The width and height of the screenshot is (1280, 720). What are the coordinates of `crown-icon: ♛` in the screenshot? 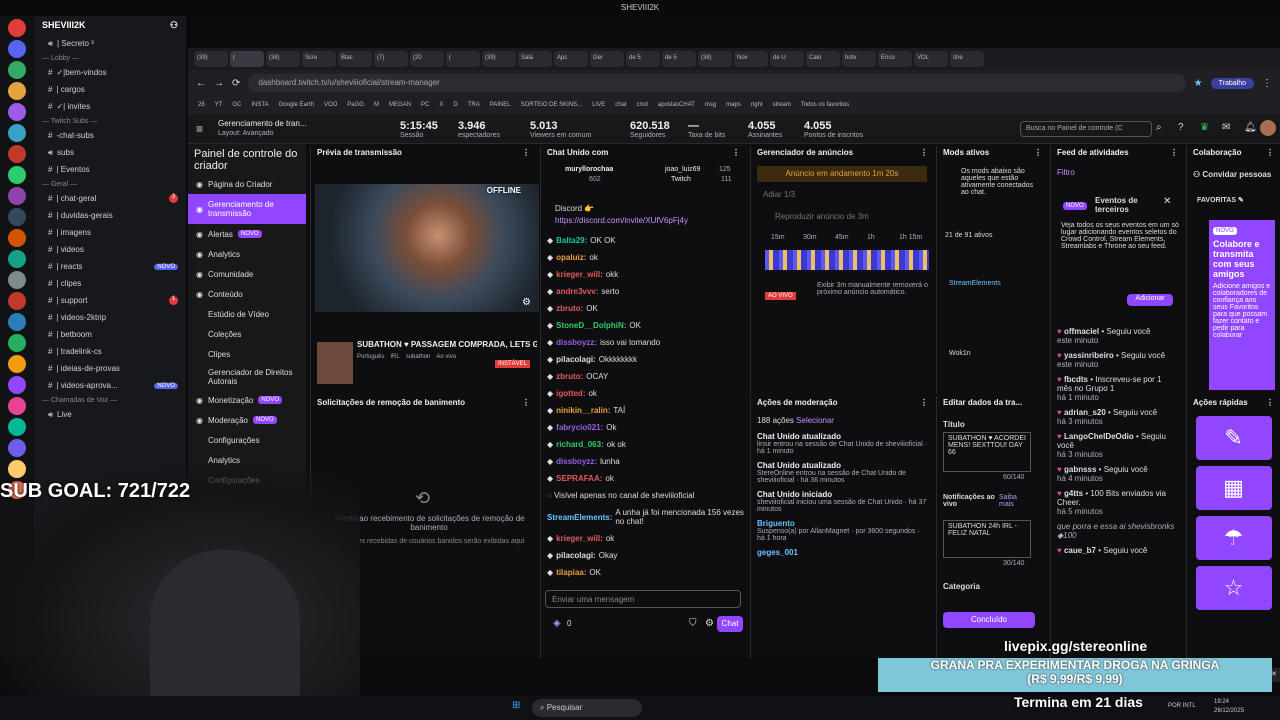 It's located at (1204, 127).